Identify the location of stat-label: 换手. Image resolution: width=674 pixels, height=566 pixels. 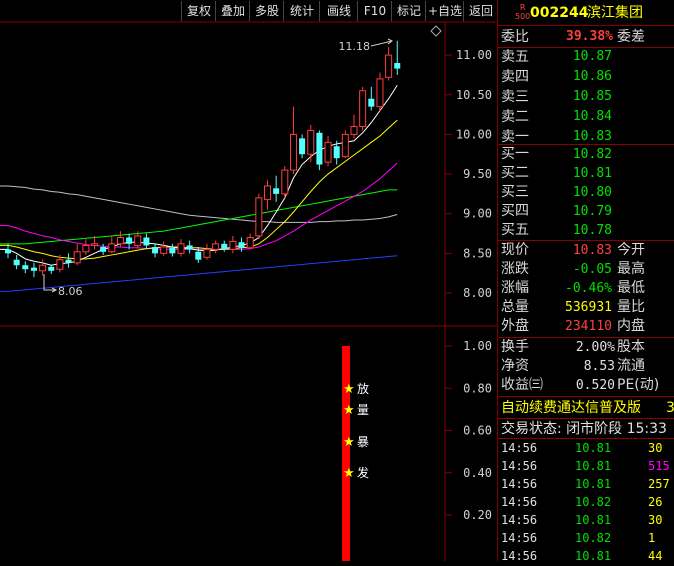
(515, 347).